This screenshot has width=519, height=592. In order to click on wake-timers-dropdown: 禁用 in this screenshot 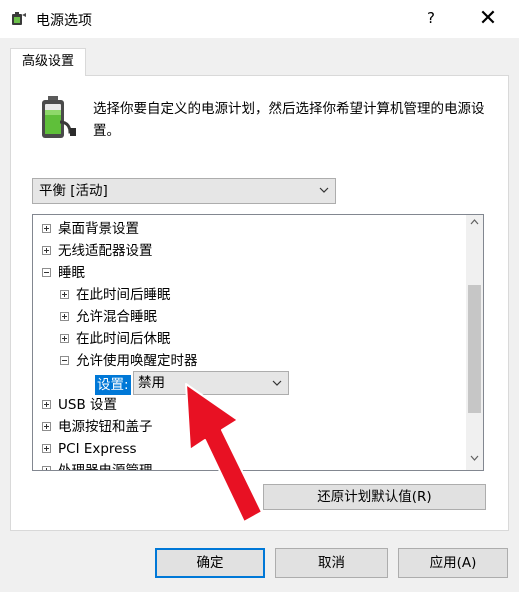, I will do `click(211, 383)`.